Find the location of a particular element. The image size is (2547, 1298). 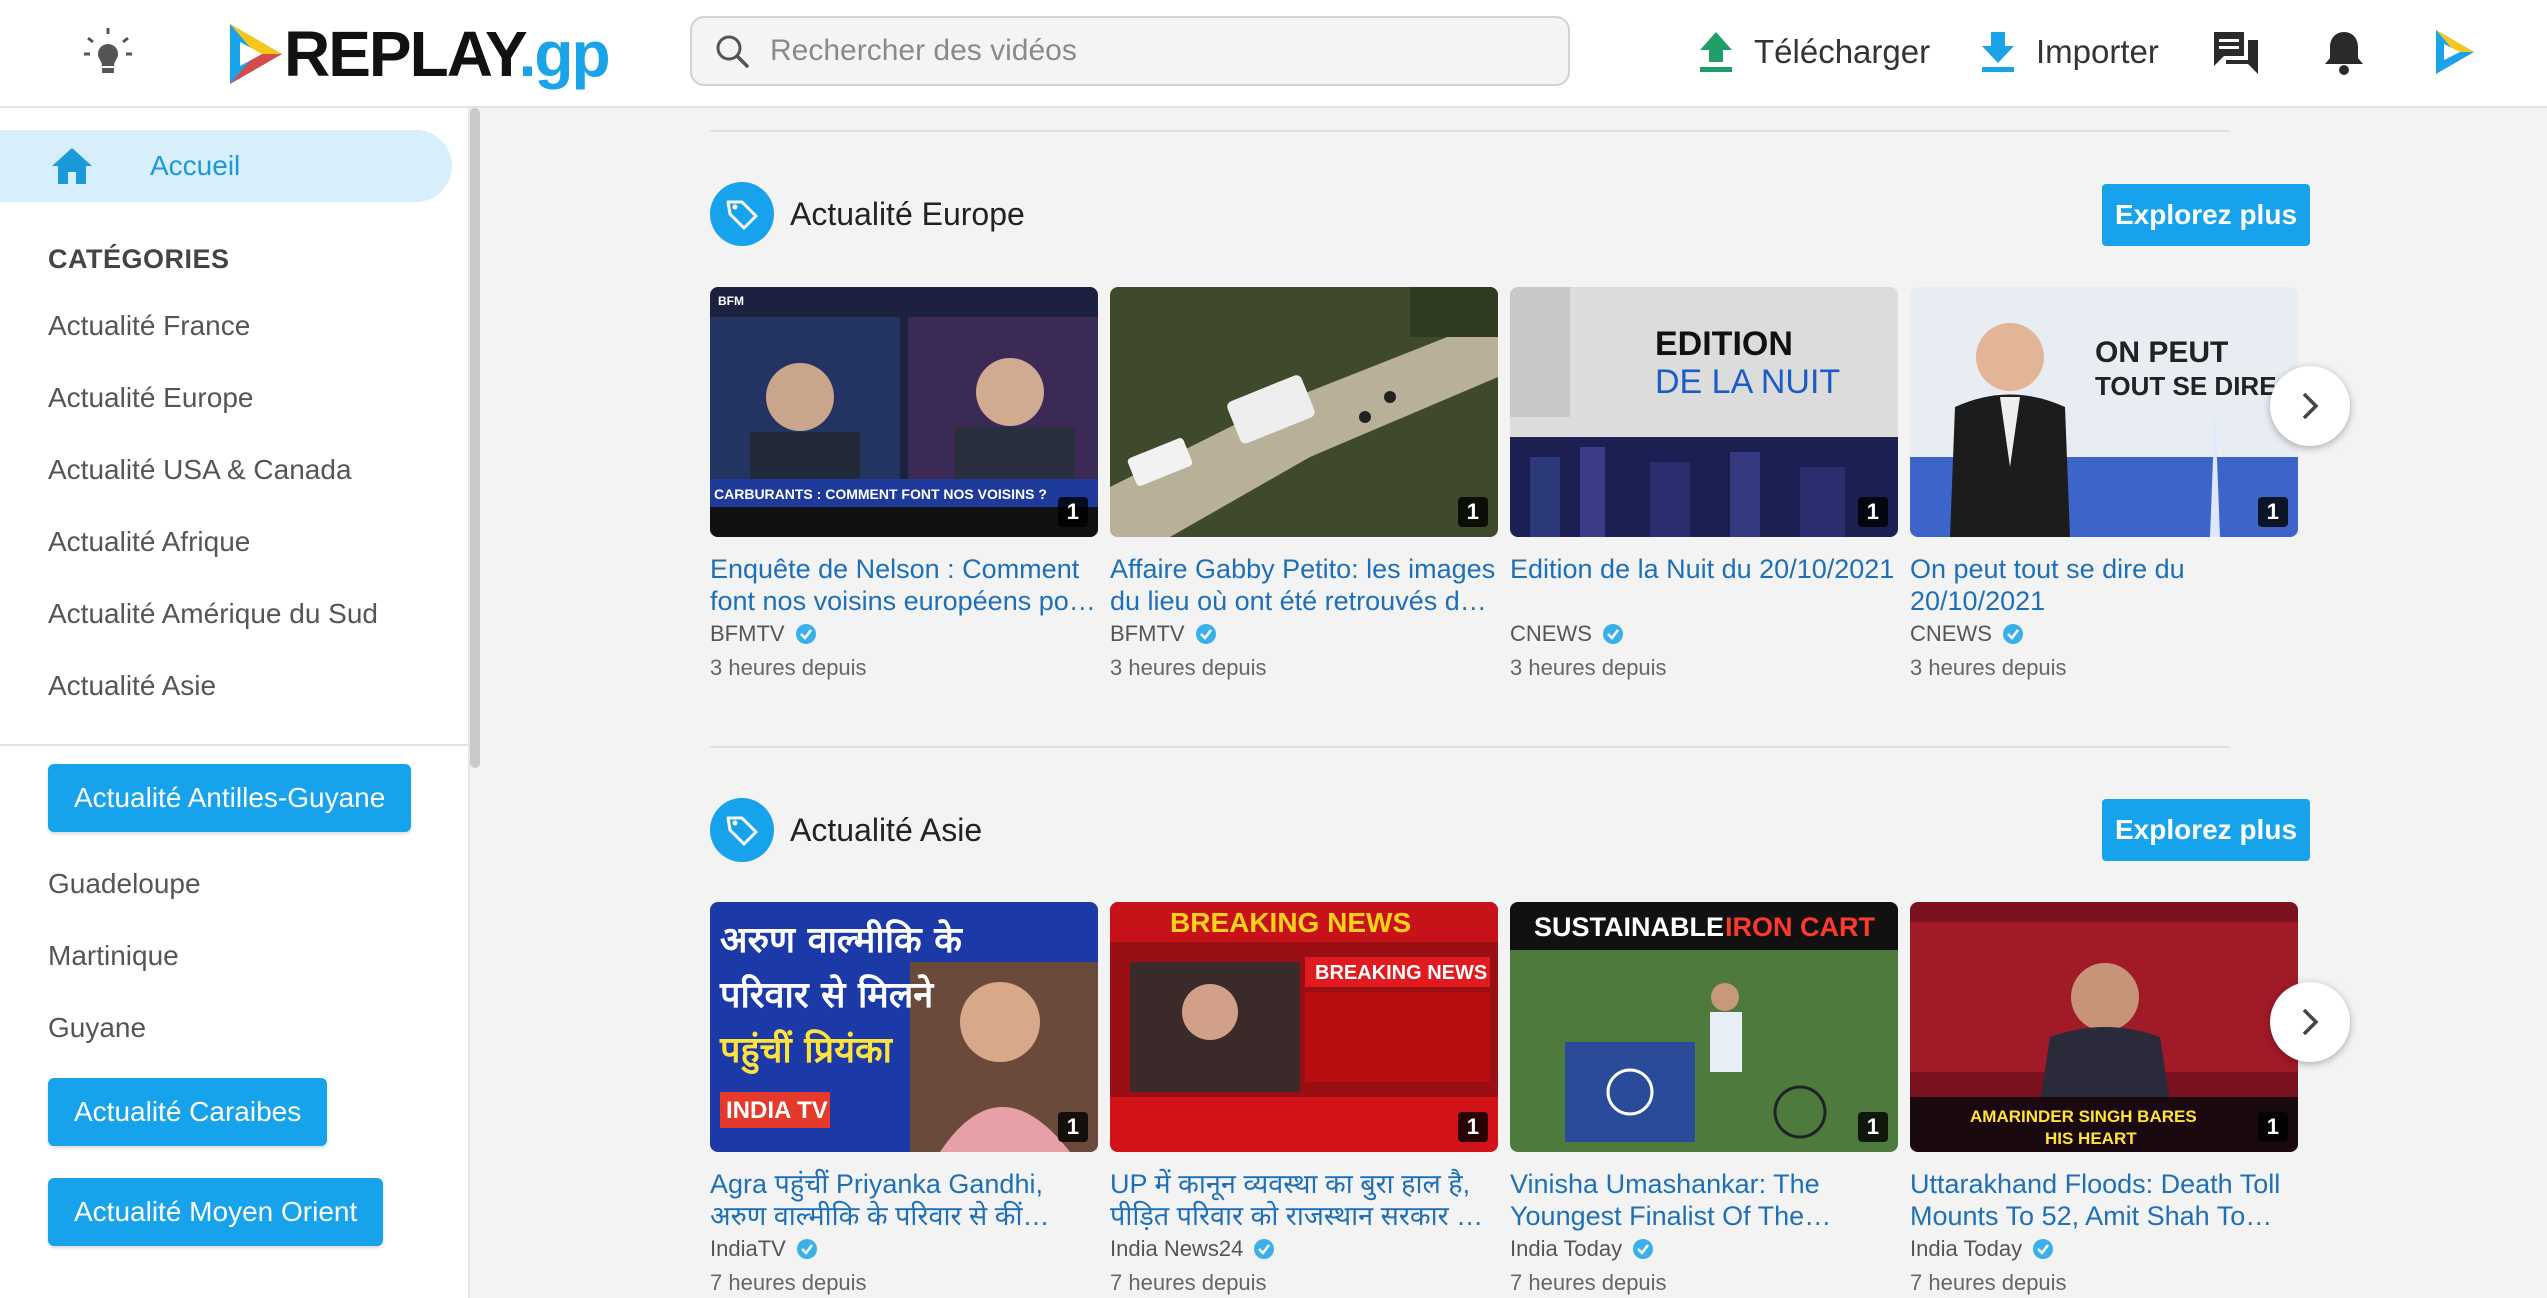

notifications-bell-icon is located at coordinates (2344, 52).